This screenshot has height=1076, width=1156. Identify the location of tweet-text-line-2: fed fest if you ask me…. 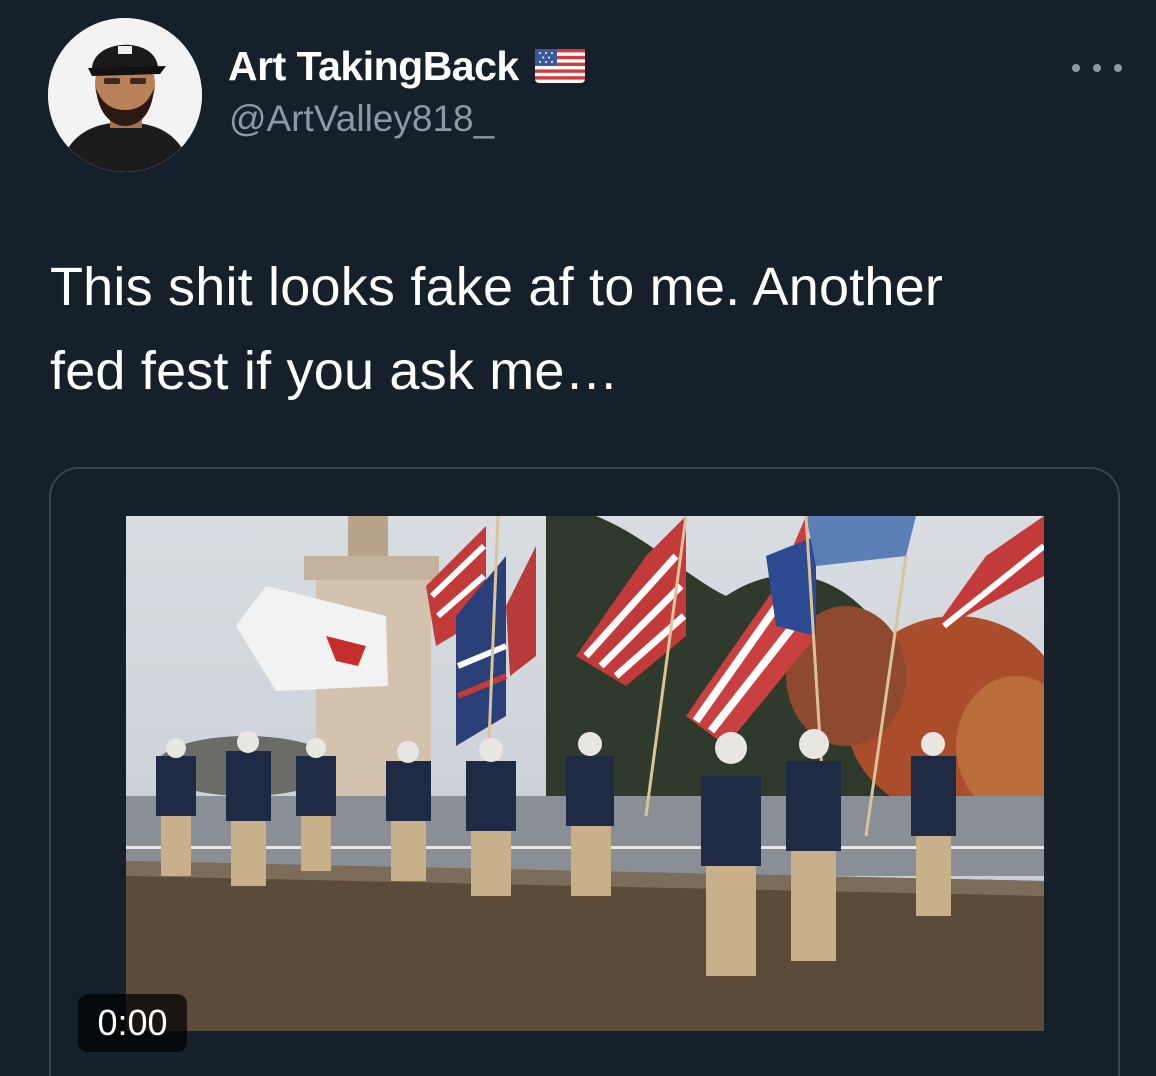
(334, 371).